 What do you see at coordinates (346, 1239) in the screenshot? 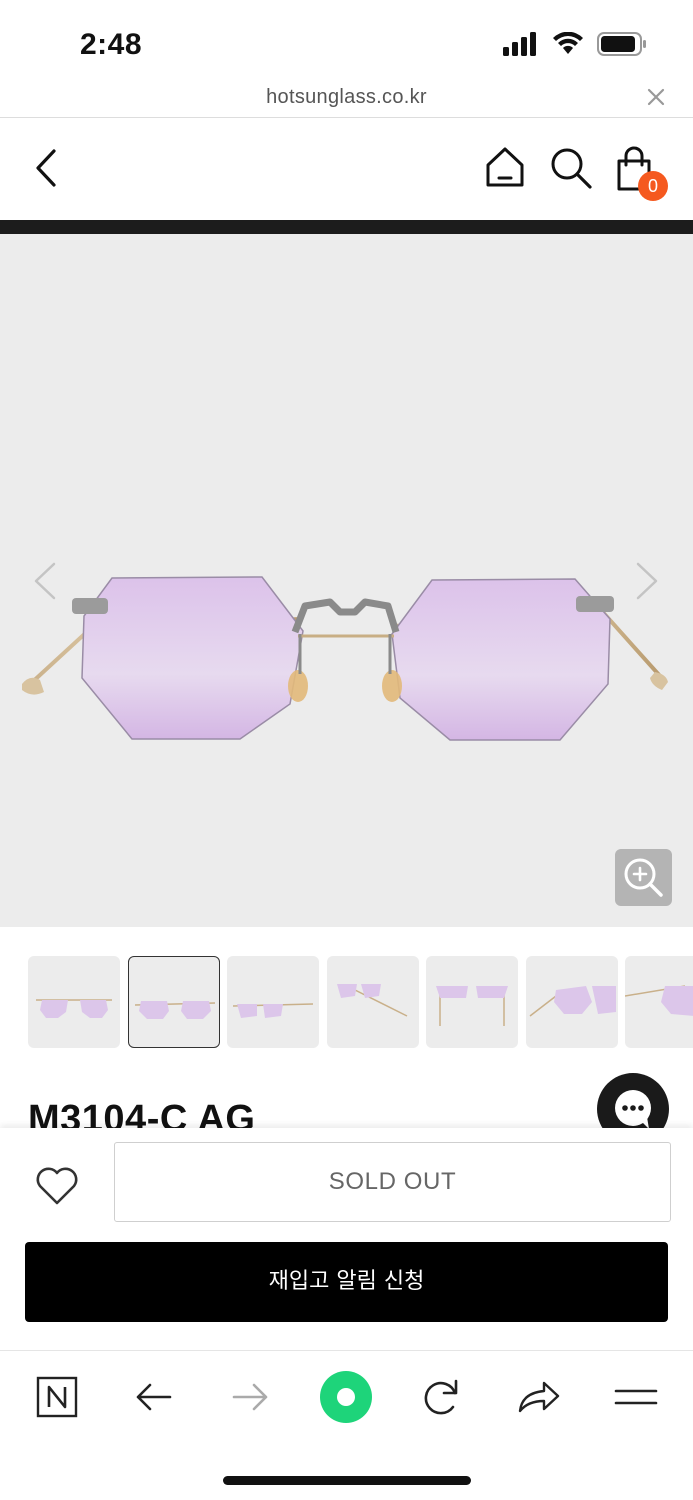
I see `purchase-panel: SOLD OUT 재입고 알림 신청` at bounding box center [346, 1239].